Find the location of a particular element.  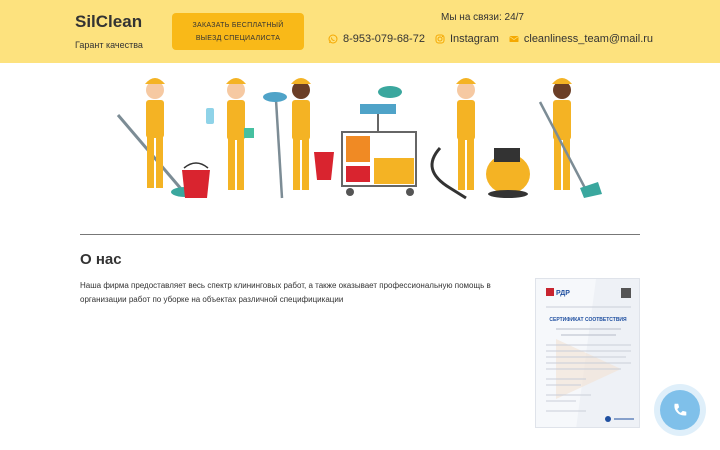

email-link: cleanliness_team@mail.ru is located at coordinates (581, 39).